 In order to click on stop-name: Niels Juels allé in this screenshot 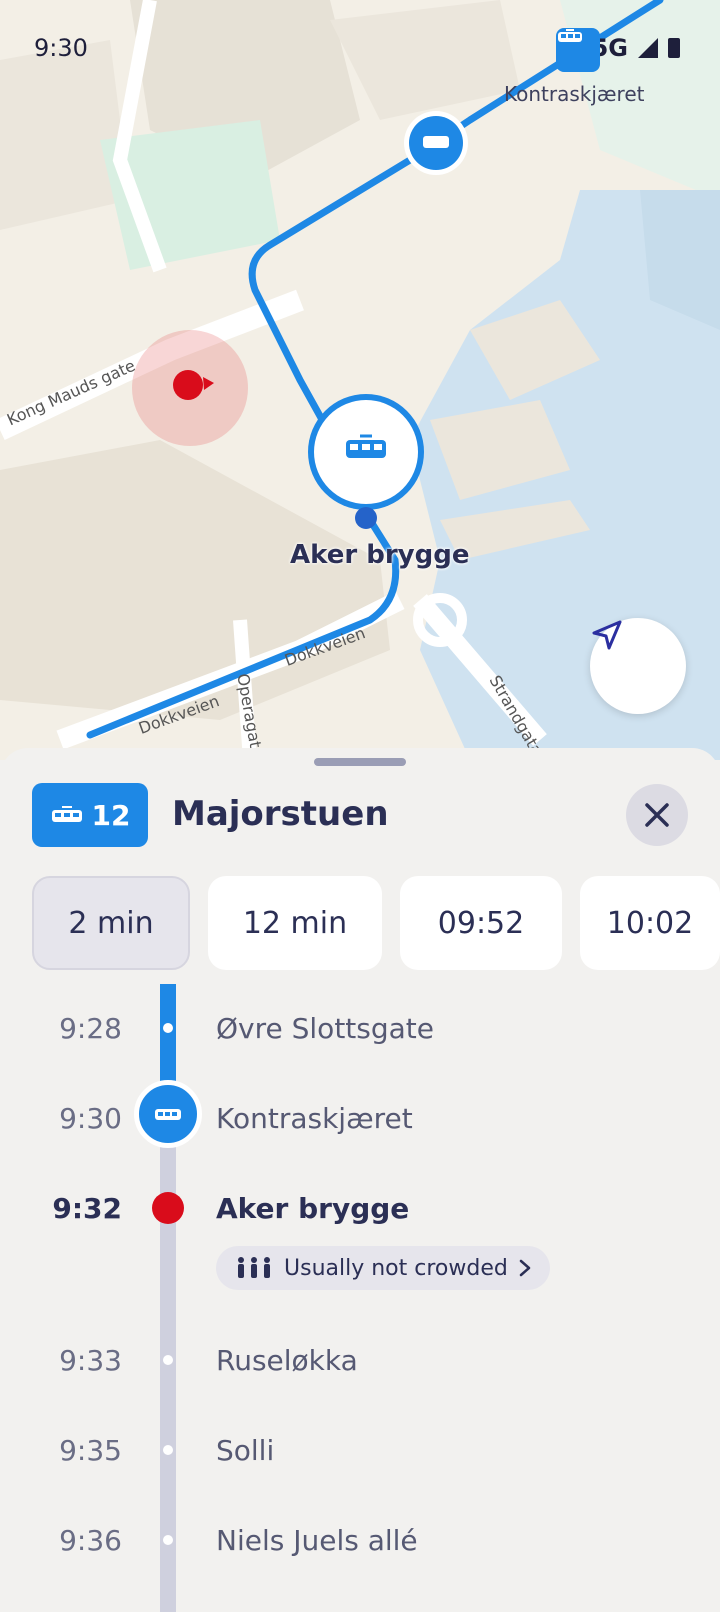, I will do `click(317, 1540)`.